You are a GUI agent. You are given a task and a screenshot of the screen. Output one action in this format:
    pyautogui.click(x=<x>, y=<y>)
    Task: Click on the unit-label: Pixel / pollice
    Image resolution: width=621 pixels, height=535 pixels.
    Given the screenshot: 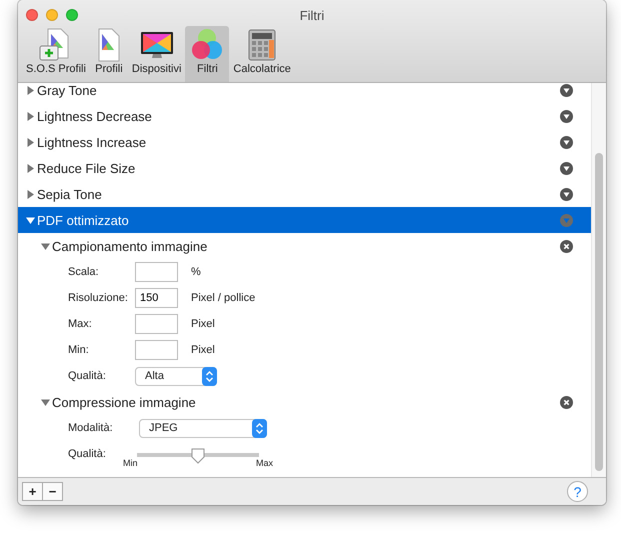 What is the action you would take?
    pyautogui.click(x=223, y=298)
    